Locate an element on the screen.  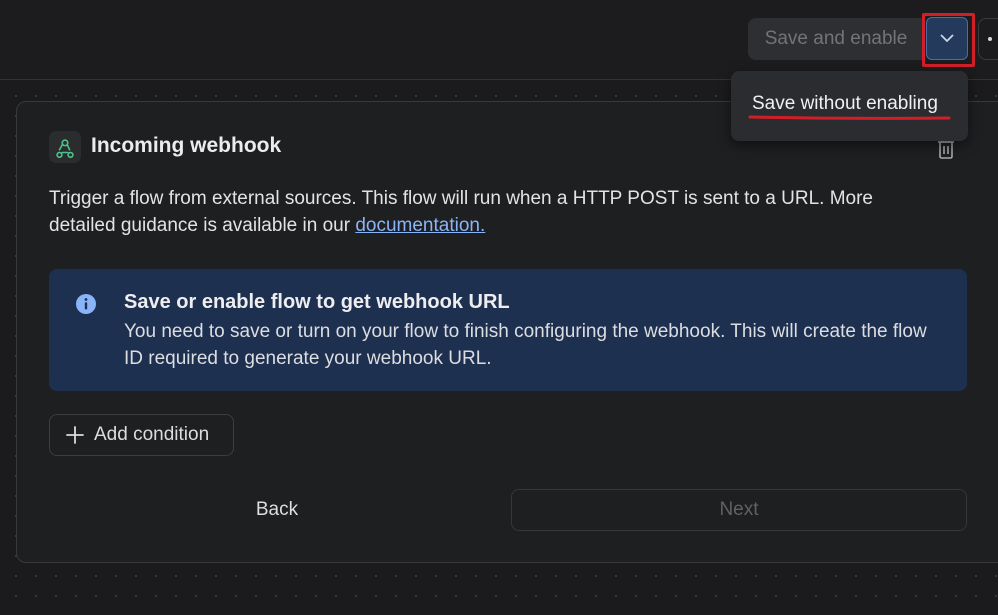
save-options-menu: Save without enabling is located at coordinates (849, 106).